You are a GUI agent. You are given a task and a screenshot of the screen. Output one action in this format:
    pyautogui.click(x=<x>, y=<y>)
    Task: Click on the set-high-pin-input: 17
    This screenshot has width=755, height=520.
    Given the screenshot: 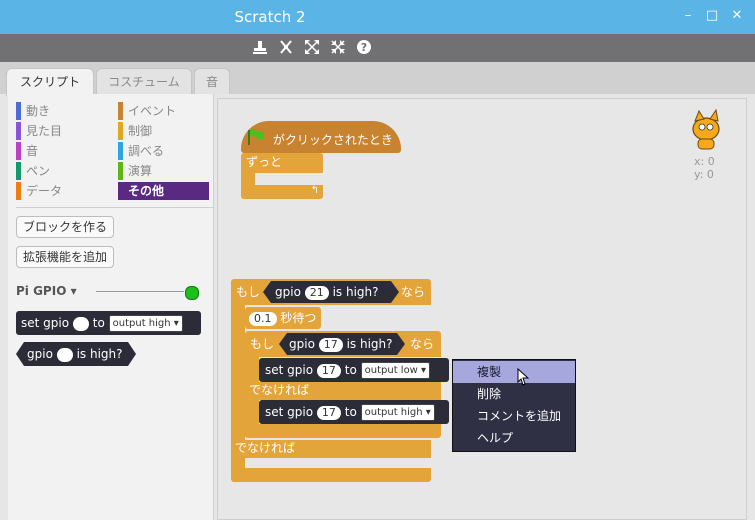 What is the action you would take?
    pyautogui.click(x=328, y=412)
    